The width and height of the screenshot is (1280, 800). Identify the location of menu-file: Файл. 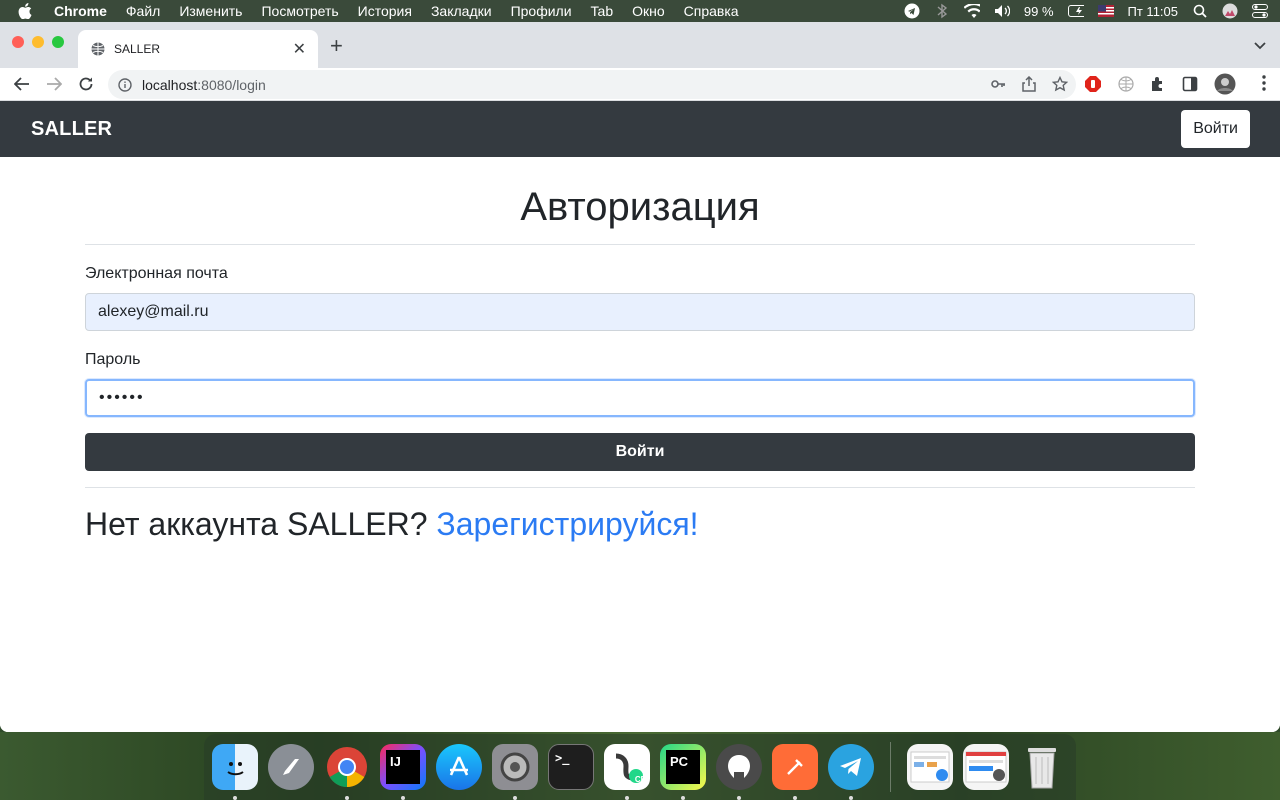
(143, 11).